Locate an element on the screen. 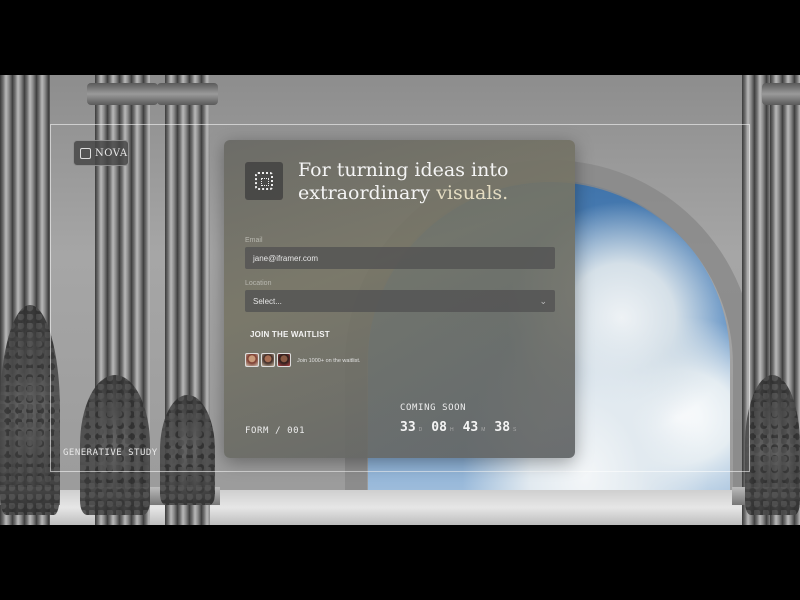 The image size is (800, 600). join-waitlist-button: JOIN THE WAITLIST is located at coordinates (290, 334).